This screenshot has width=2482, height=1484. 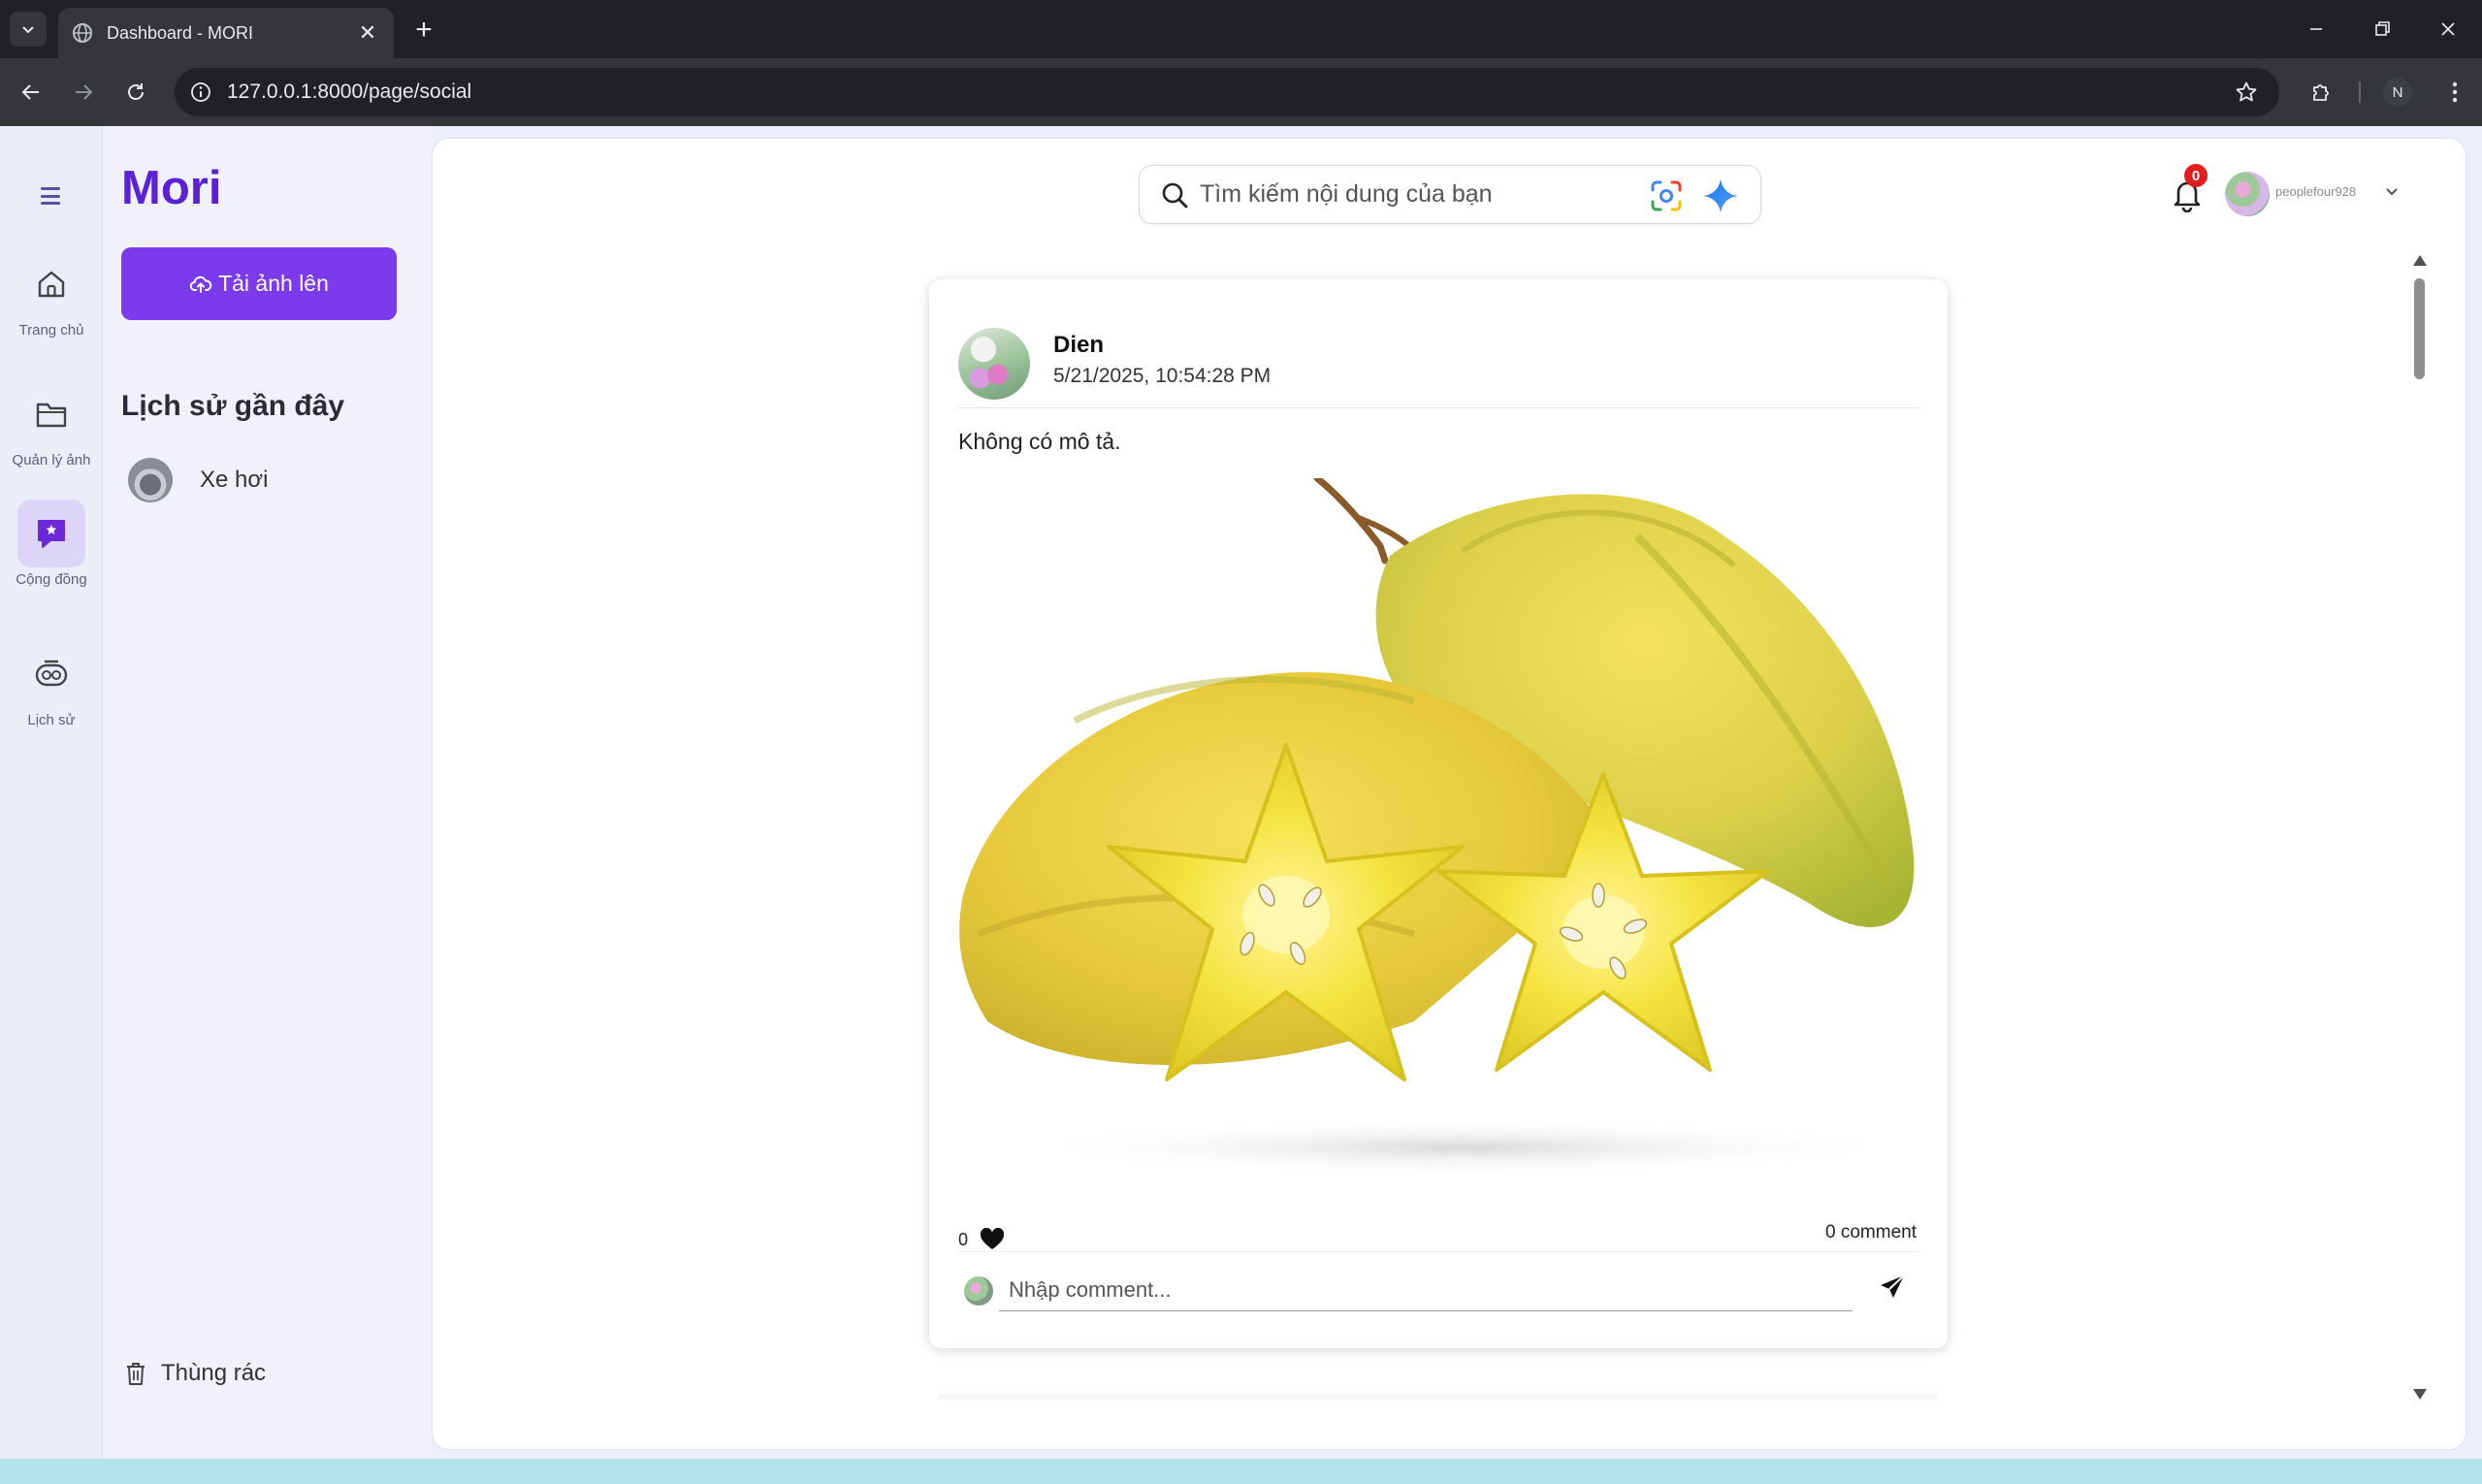 What do you see at coordinates (992, 1240) in the screenshot?
I see `heart-icon` at bounding box center [992, 1240].